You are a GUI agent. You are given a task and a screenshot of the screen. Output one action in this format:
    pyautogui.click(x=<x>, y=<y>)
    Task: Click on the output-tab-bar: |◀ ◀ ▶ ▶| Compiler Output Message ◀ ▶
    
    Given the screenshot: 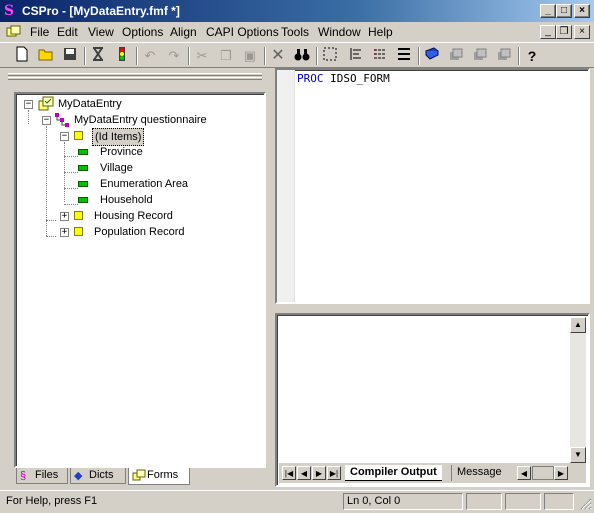 What is the action you would take?
    pyautogui.click(x=432, y=473)
    